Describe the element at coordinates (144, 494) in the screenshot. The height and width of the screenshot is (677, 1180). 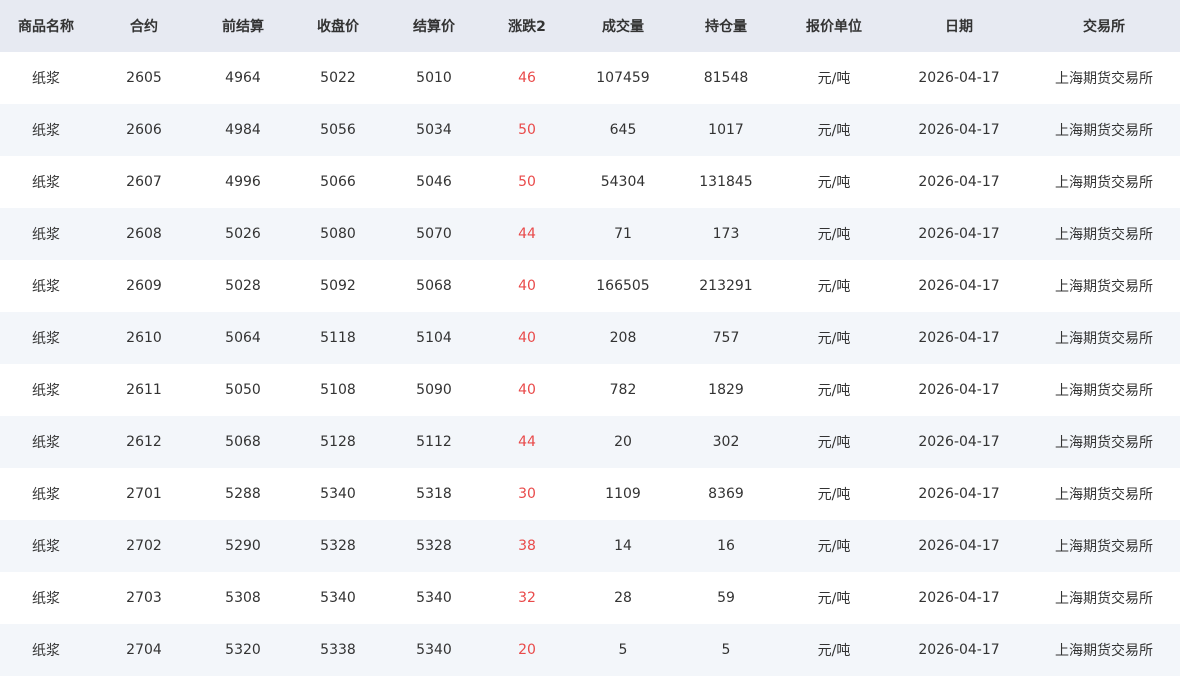
I see `cell-contract: 2701` at that location.